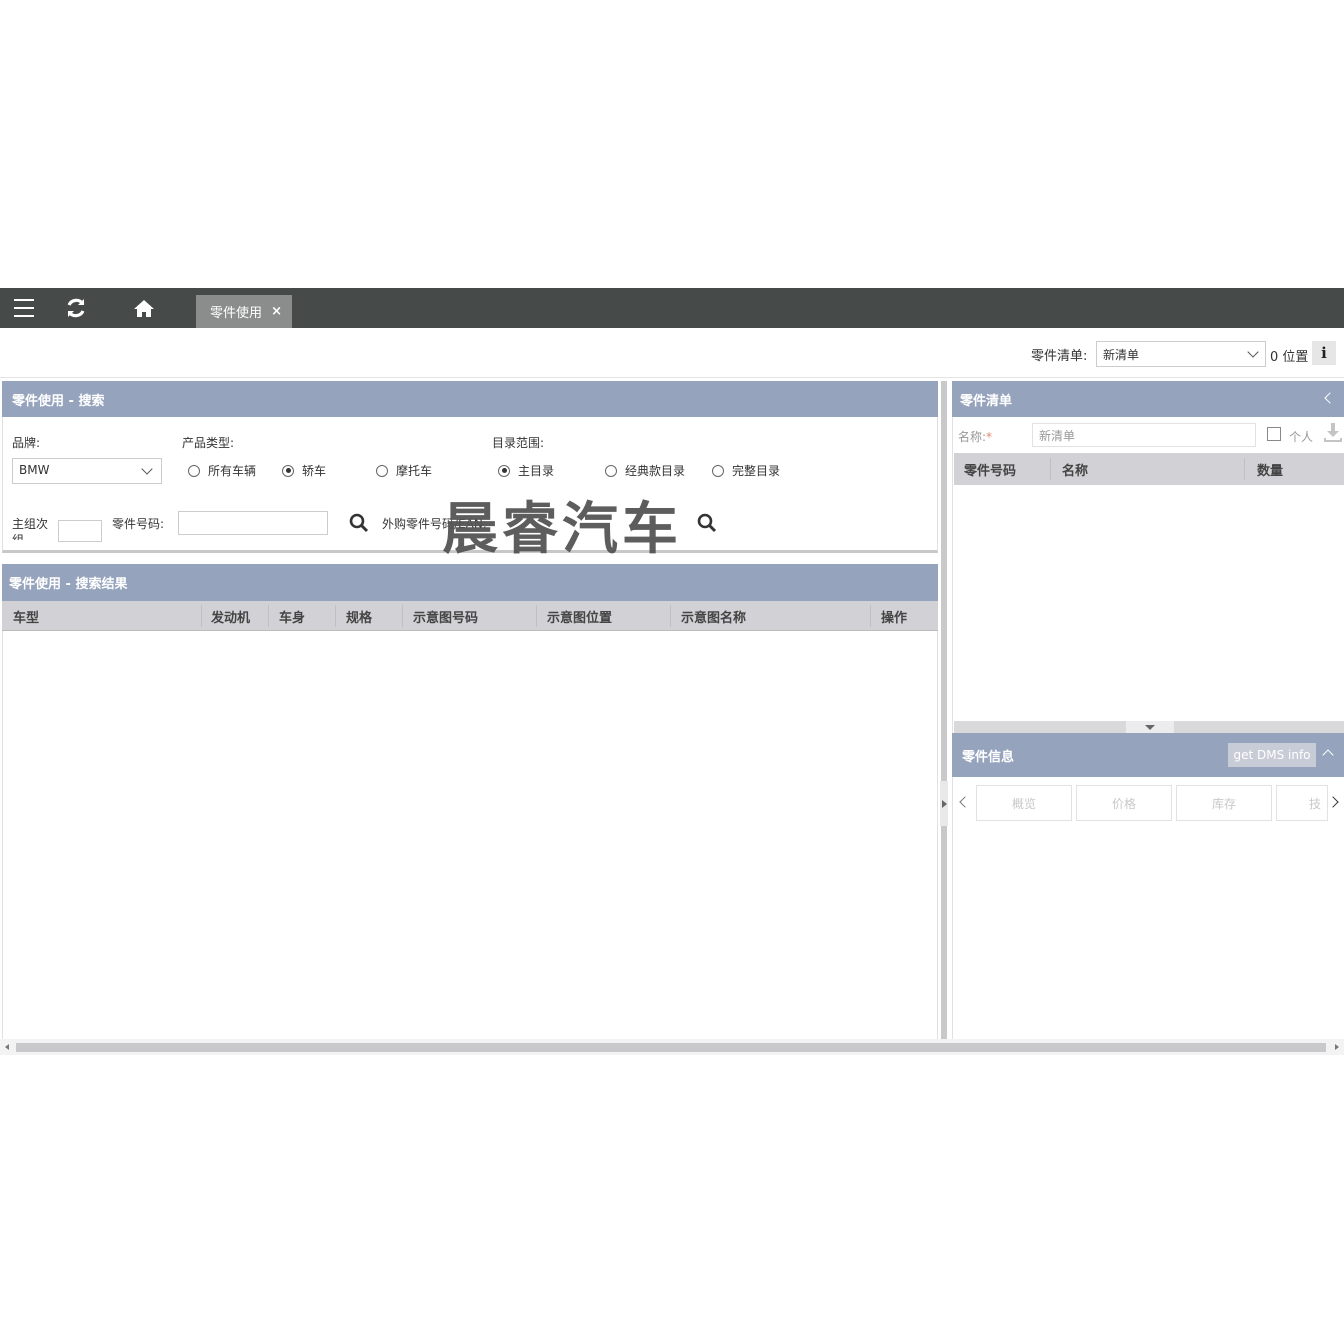  I want to click on watermark-text: 晨睿汽车, so click(562, 529).